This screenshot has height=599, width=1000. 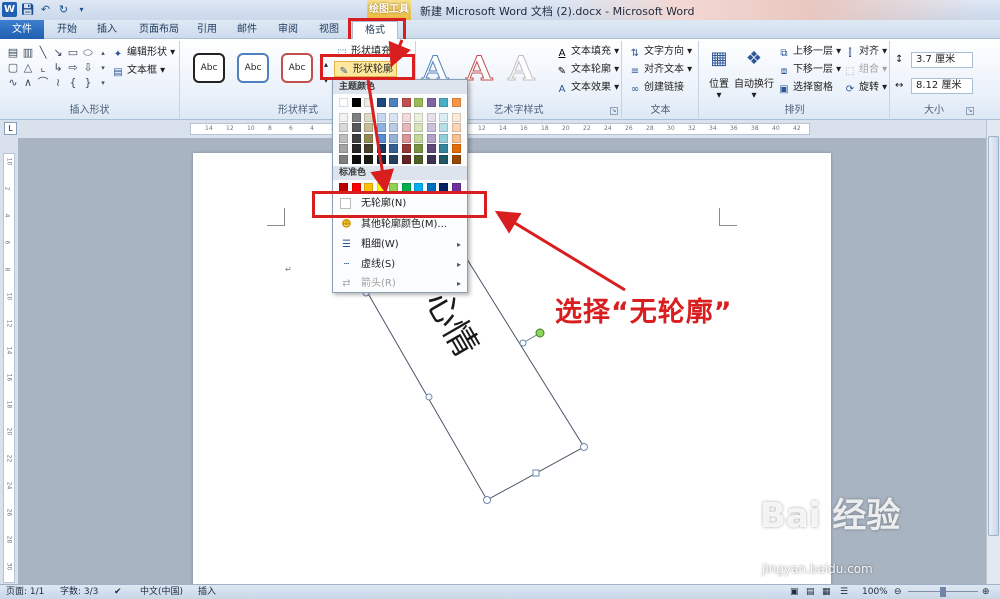 I want to click on color-wheel-icon: ☻, so click(x=346, y=224).